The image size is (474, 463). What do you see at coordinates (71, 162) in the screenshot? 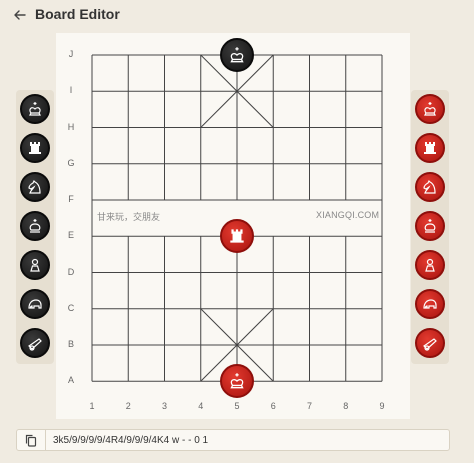
I see `row-label: G` at bounding box center [71, 162].